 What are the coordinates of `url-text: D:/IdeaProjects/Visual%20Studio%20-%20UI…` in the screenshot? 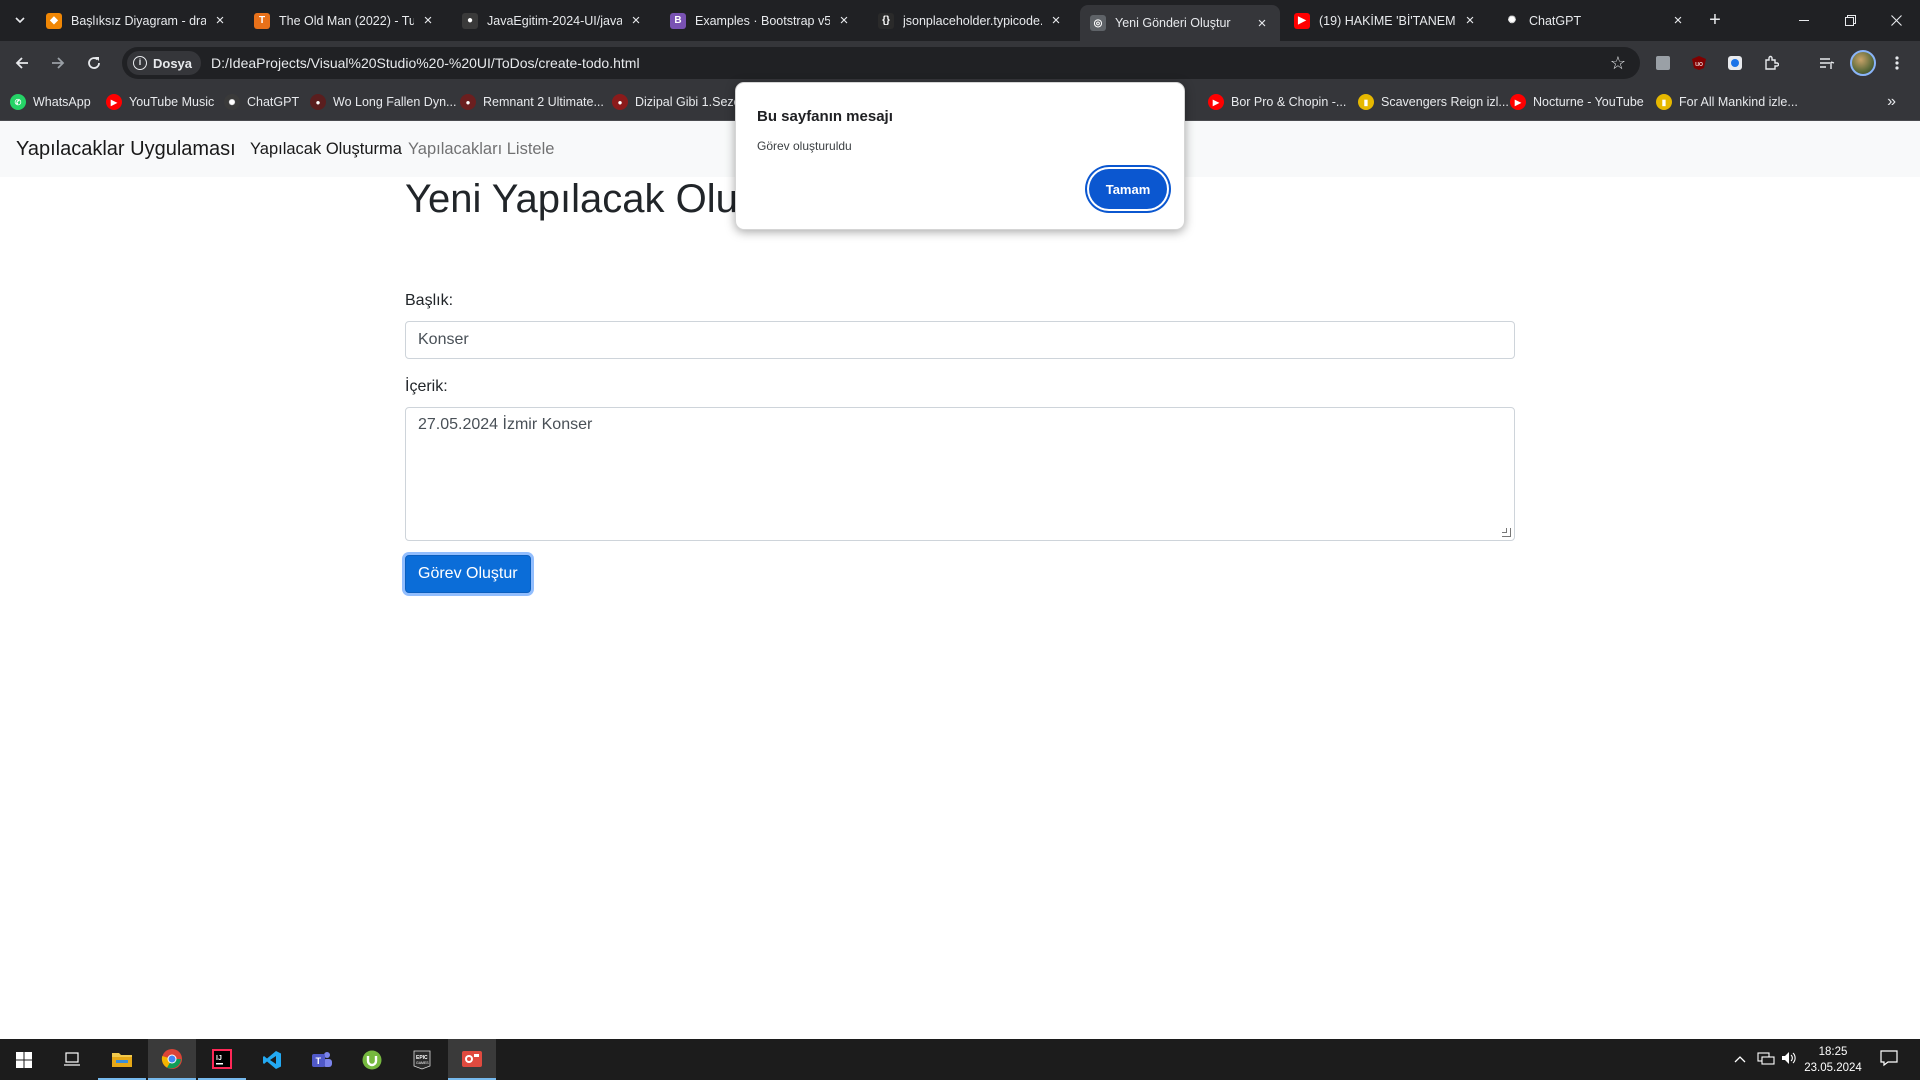 It's located at (425, 63).